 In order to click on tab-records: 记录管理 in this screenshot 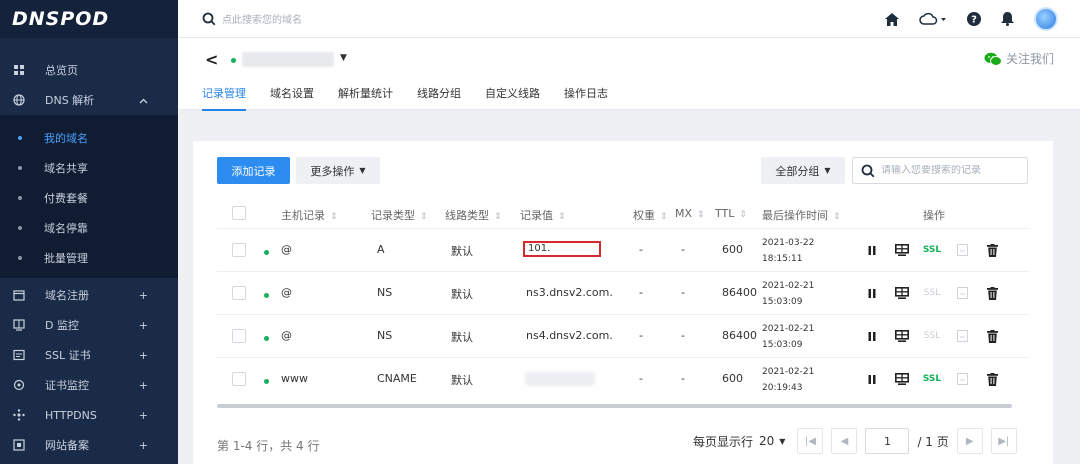, I will do `click(224, 98)`.